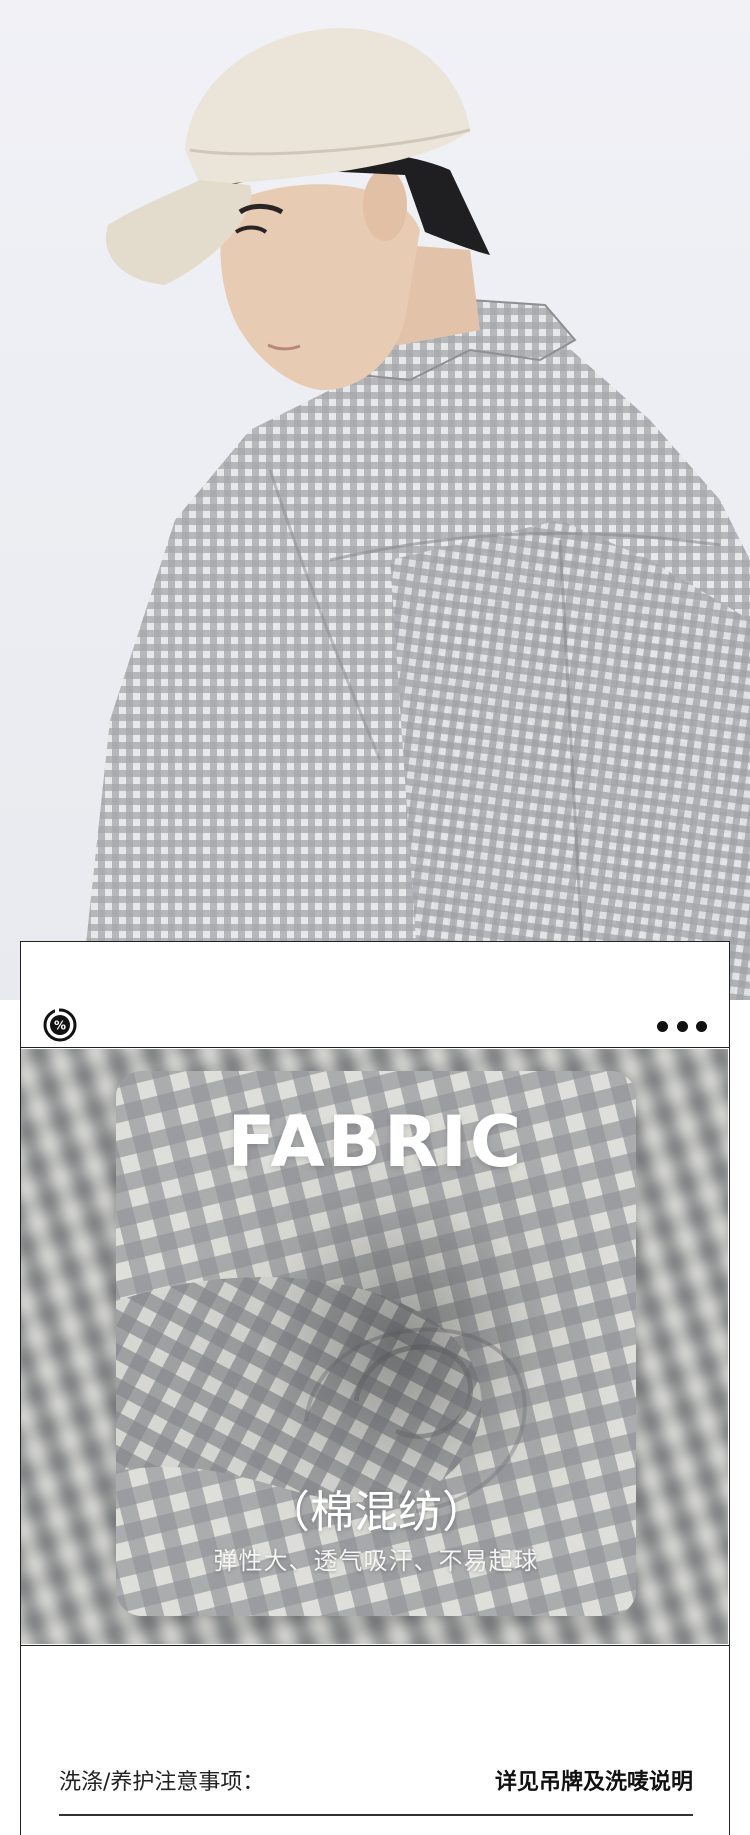  I want to click on card-header: %, so click(375, 995).